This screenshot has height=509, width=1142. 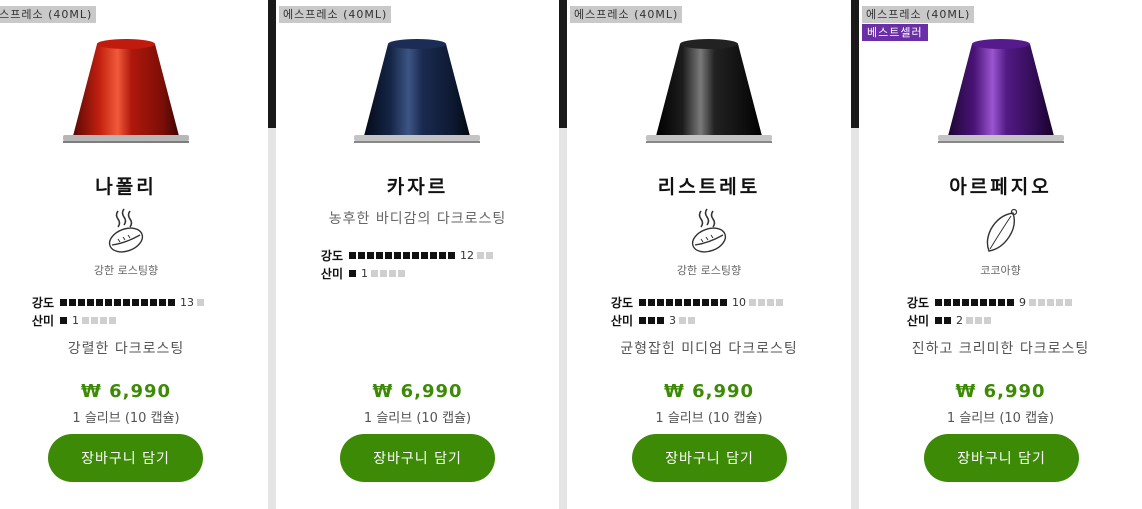 I want to click on product-name: 리스트레토, so click(x=709, y=185).